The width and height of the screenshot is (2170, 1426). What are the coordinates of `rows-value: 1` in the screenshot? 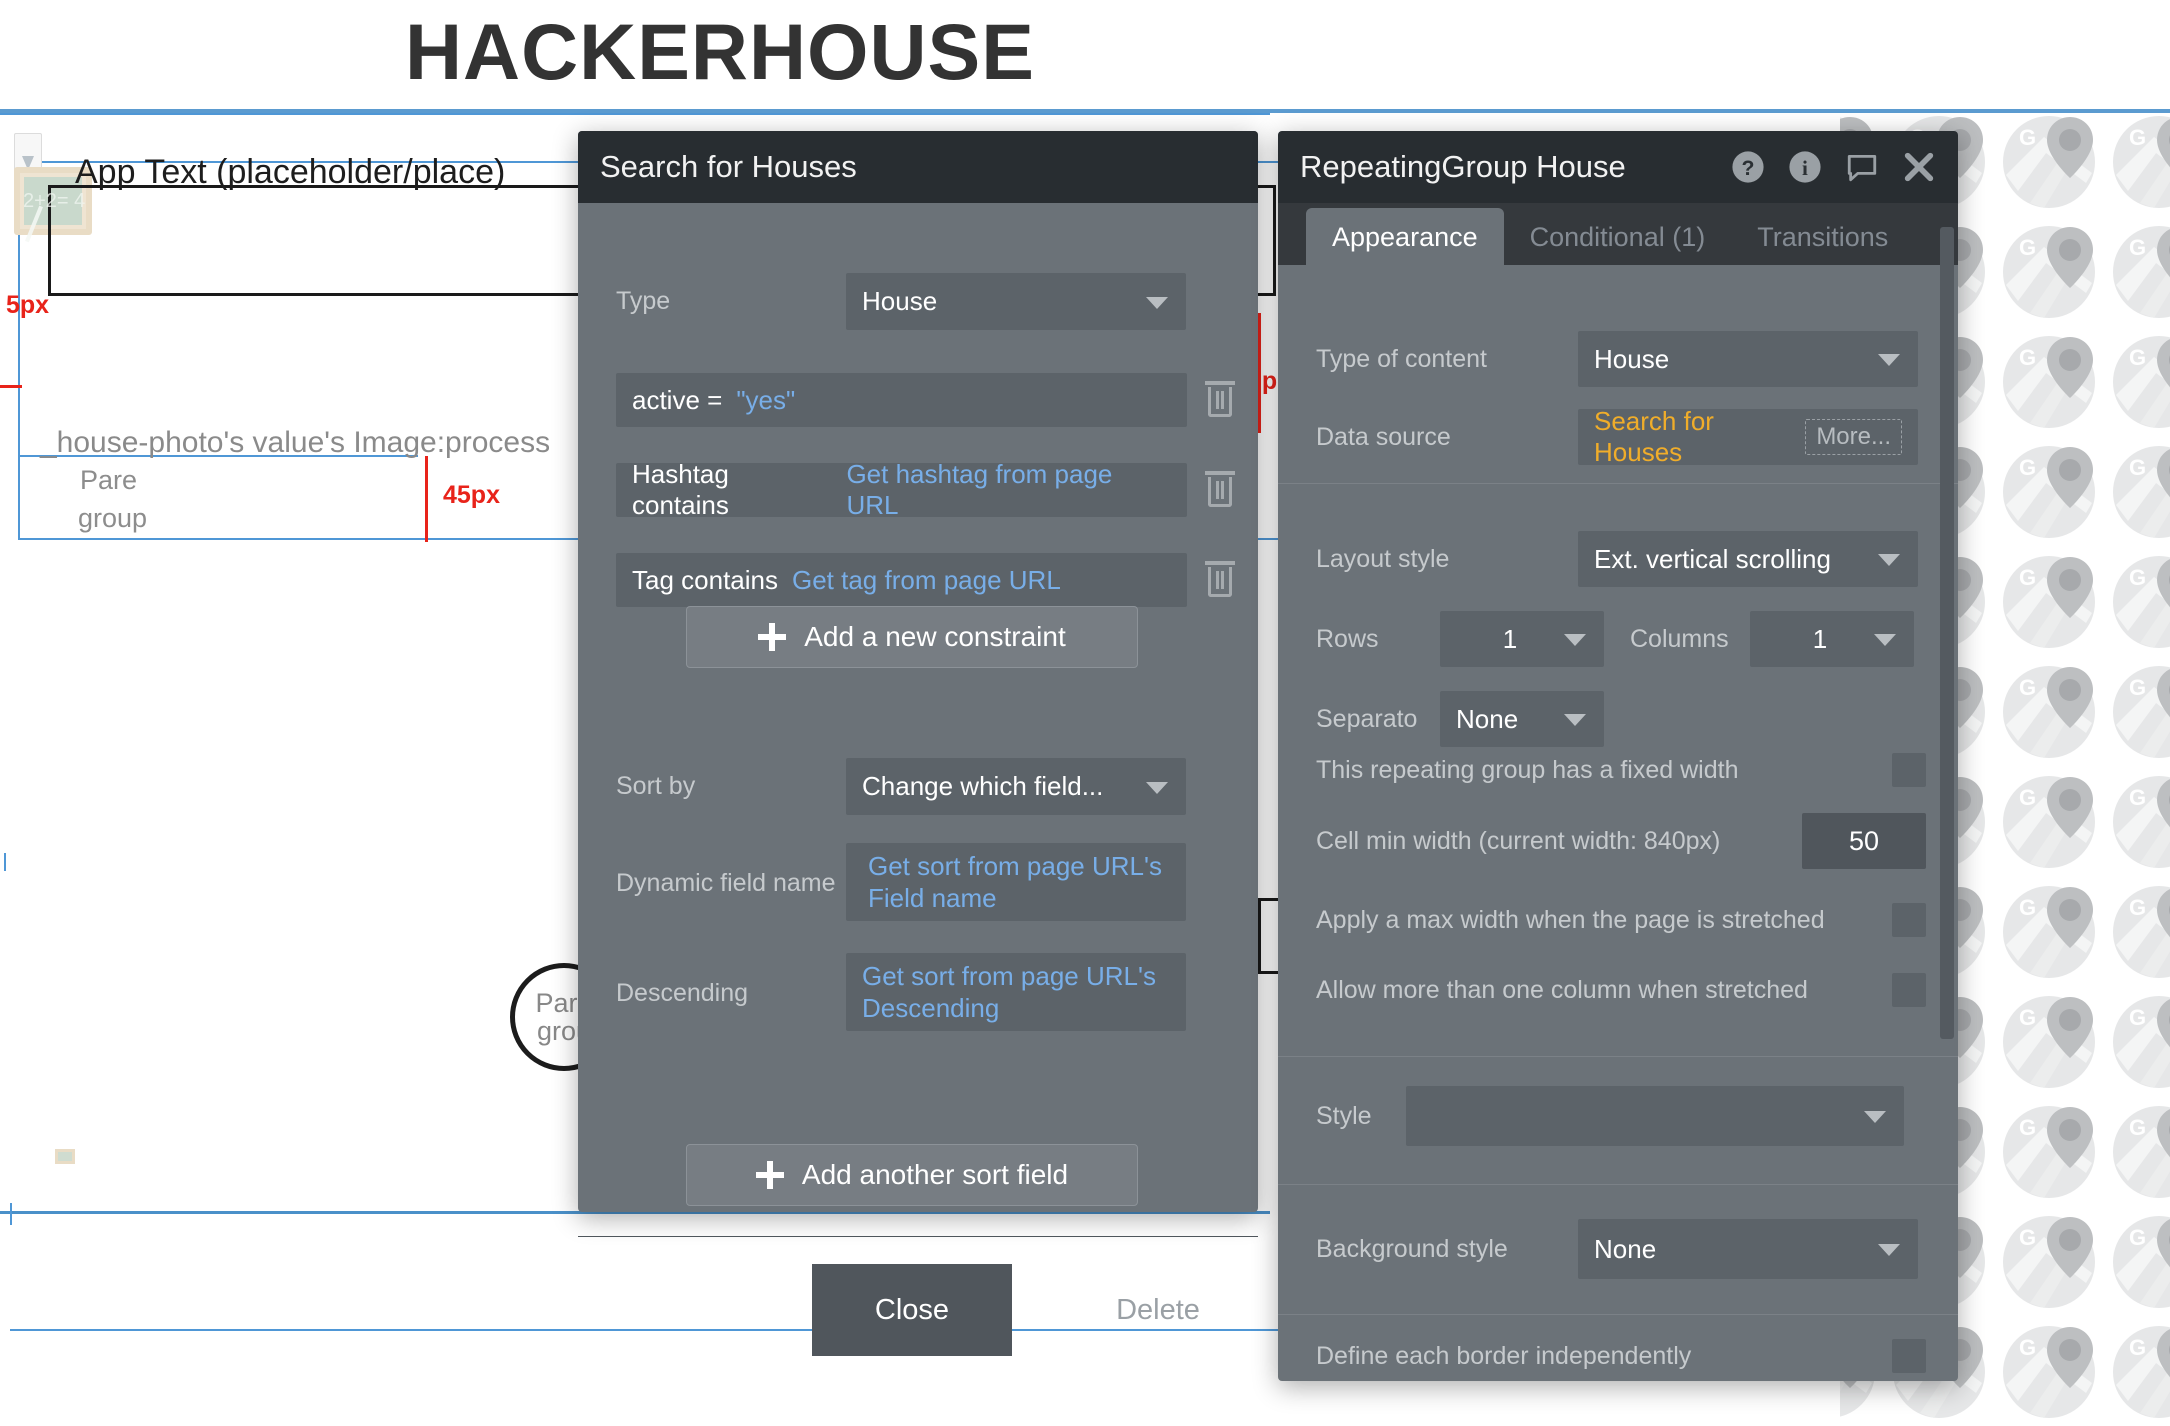 It's located at (1510, 638).